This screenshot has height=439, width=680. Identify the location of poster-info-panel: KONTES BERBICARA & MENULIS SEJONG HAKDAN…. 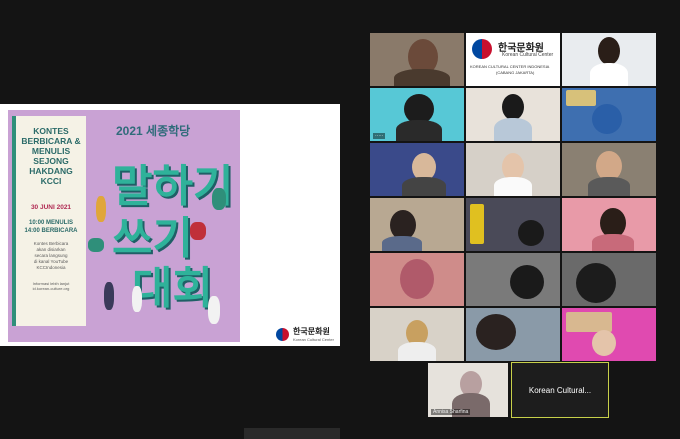
(49, 221).